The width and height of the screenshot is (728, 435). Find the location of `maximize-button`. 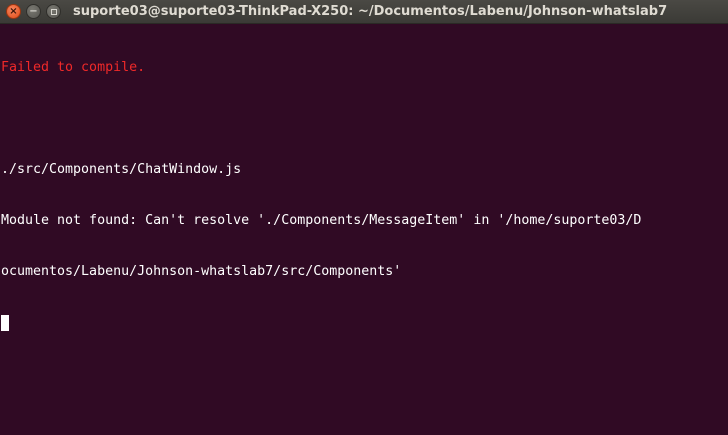

maximize-button is located at coordinates (53, 11).